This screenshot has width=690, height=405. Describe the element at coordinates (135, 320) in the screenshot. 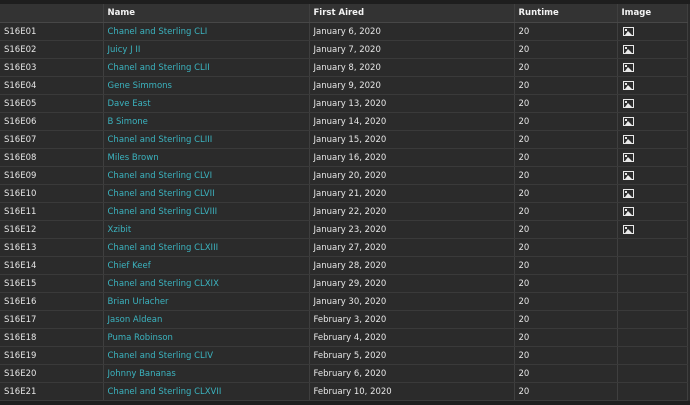

I see `episode-name-link: Jason Aldean` at that location.